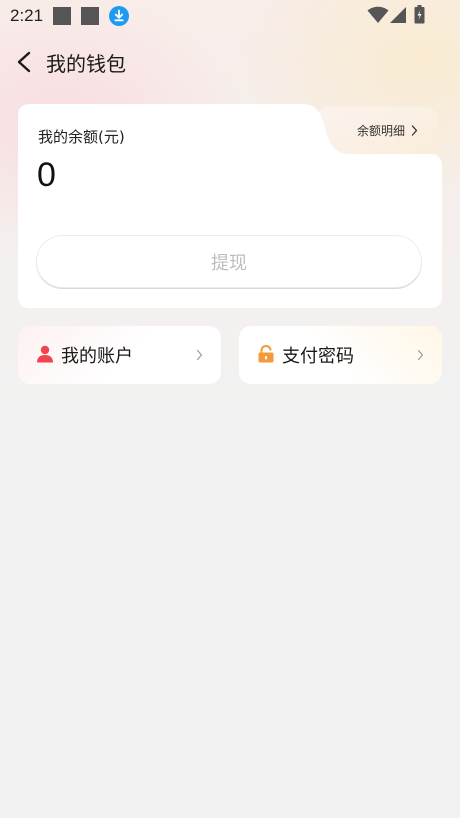  What do you see at coordinates (230, 16) in the screenshot?
I see `status-bar: 2:21` at bounding box center [230, 16].